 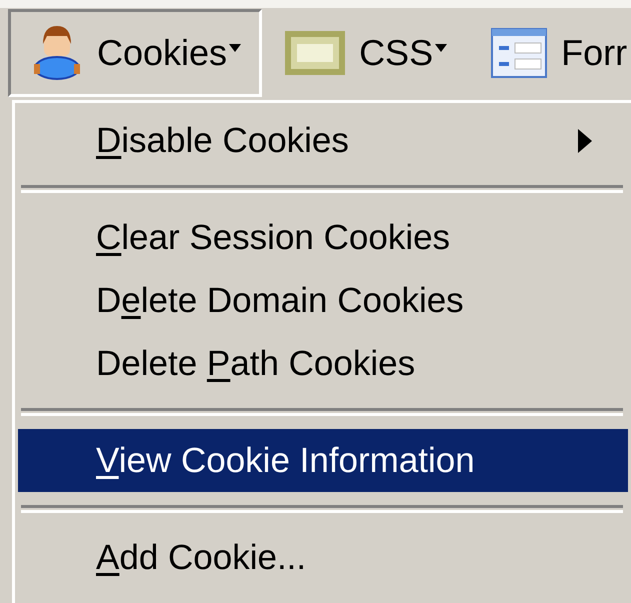 What do you see at coordinates (57, 53) in the screenshot?
I see `person-icon` at bounding box center [57, 53].